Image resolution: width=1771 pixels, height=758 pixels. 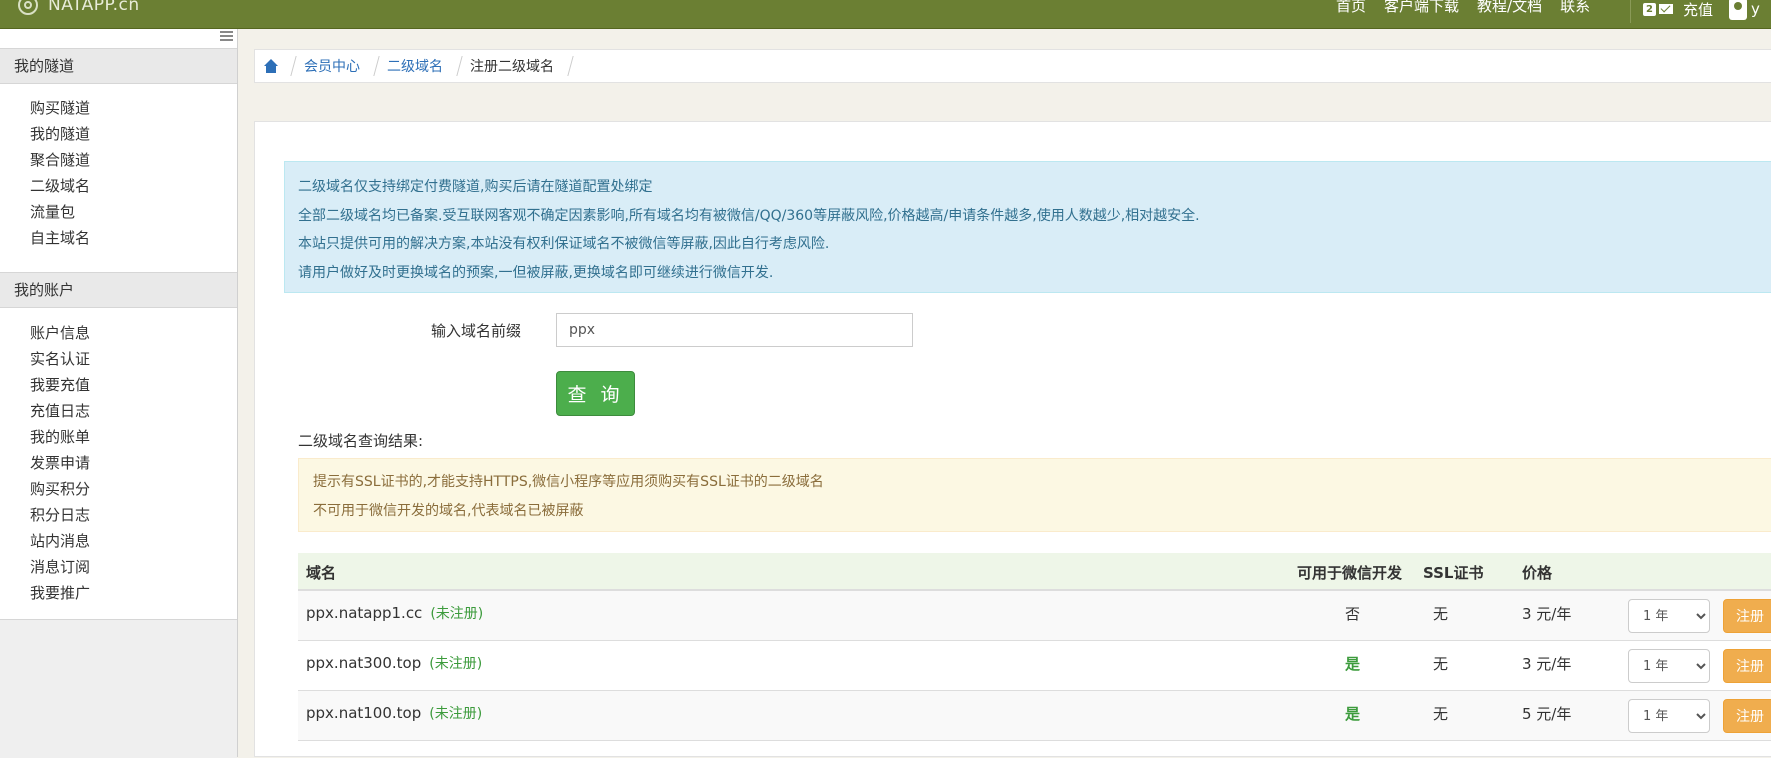 I want to click on sidebar-filler, so click(x=118, y=688).